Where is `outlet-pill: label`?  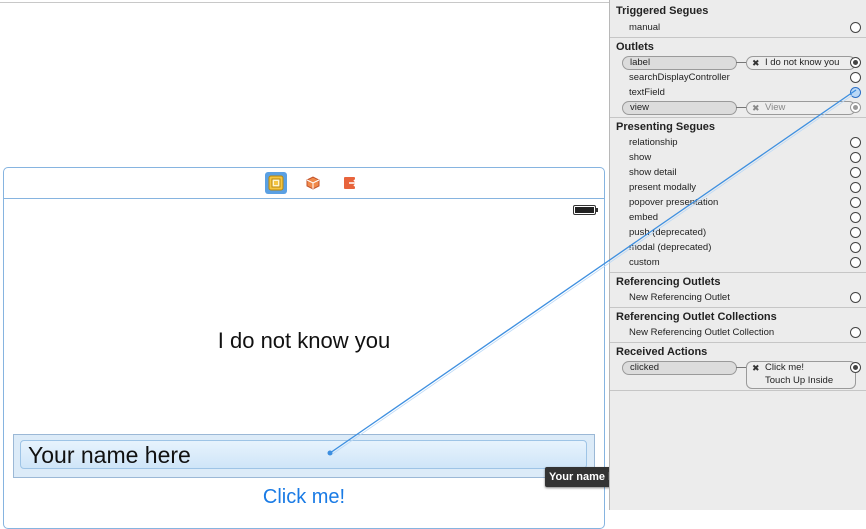 outlet-pill: label is located at coordinates (679, 63).